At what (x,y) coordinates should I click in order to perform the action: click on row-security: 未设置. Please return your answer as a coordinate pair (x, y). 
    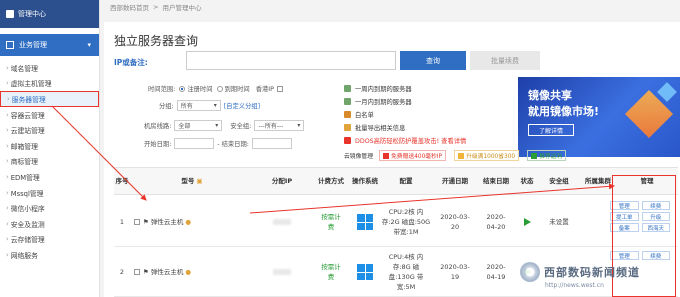
    Looking at the image, I should click on (559, 222).